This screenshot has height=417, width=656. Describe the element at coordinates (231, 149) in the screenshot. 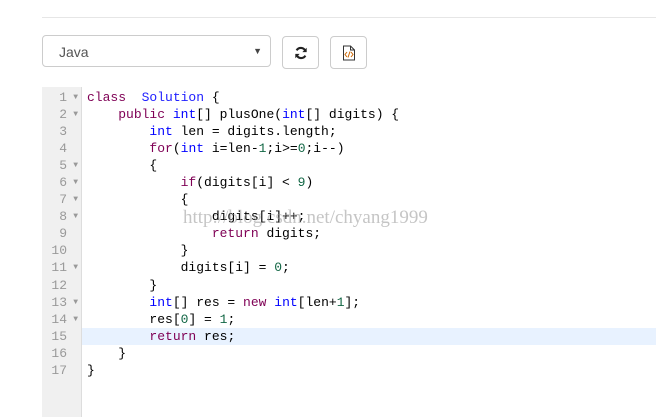

I see `token: i=len-` at that location.